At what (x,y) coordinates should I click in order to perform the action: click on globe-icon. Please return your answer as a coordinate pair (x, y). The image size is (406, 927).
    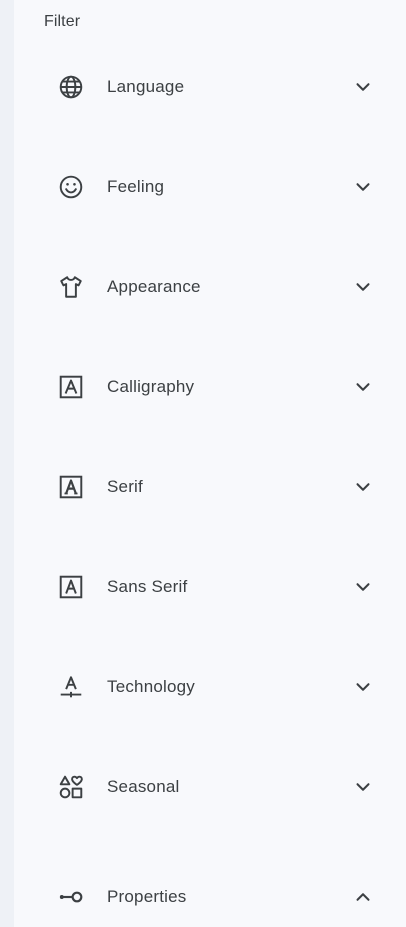
    Looking at the image, I should click on (71, 87).